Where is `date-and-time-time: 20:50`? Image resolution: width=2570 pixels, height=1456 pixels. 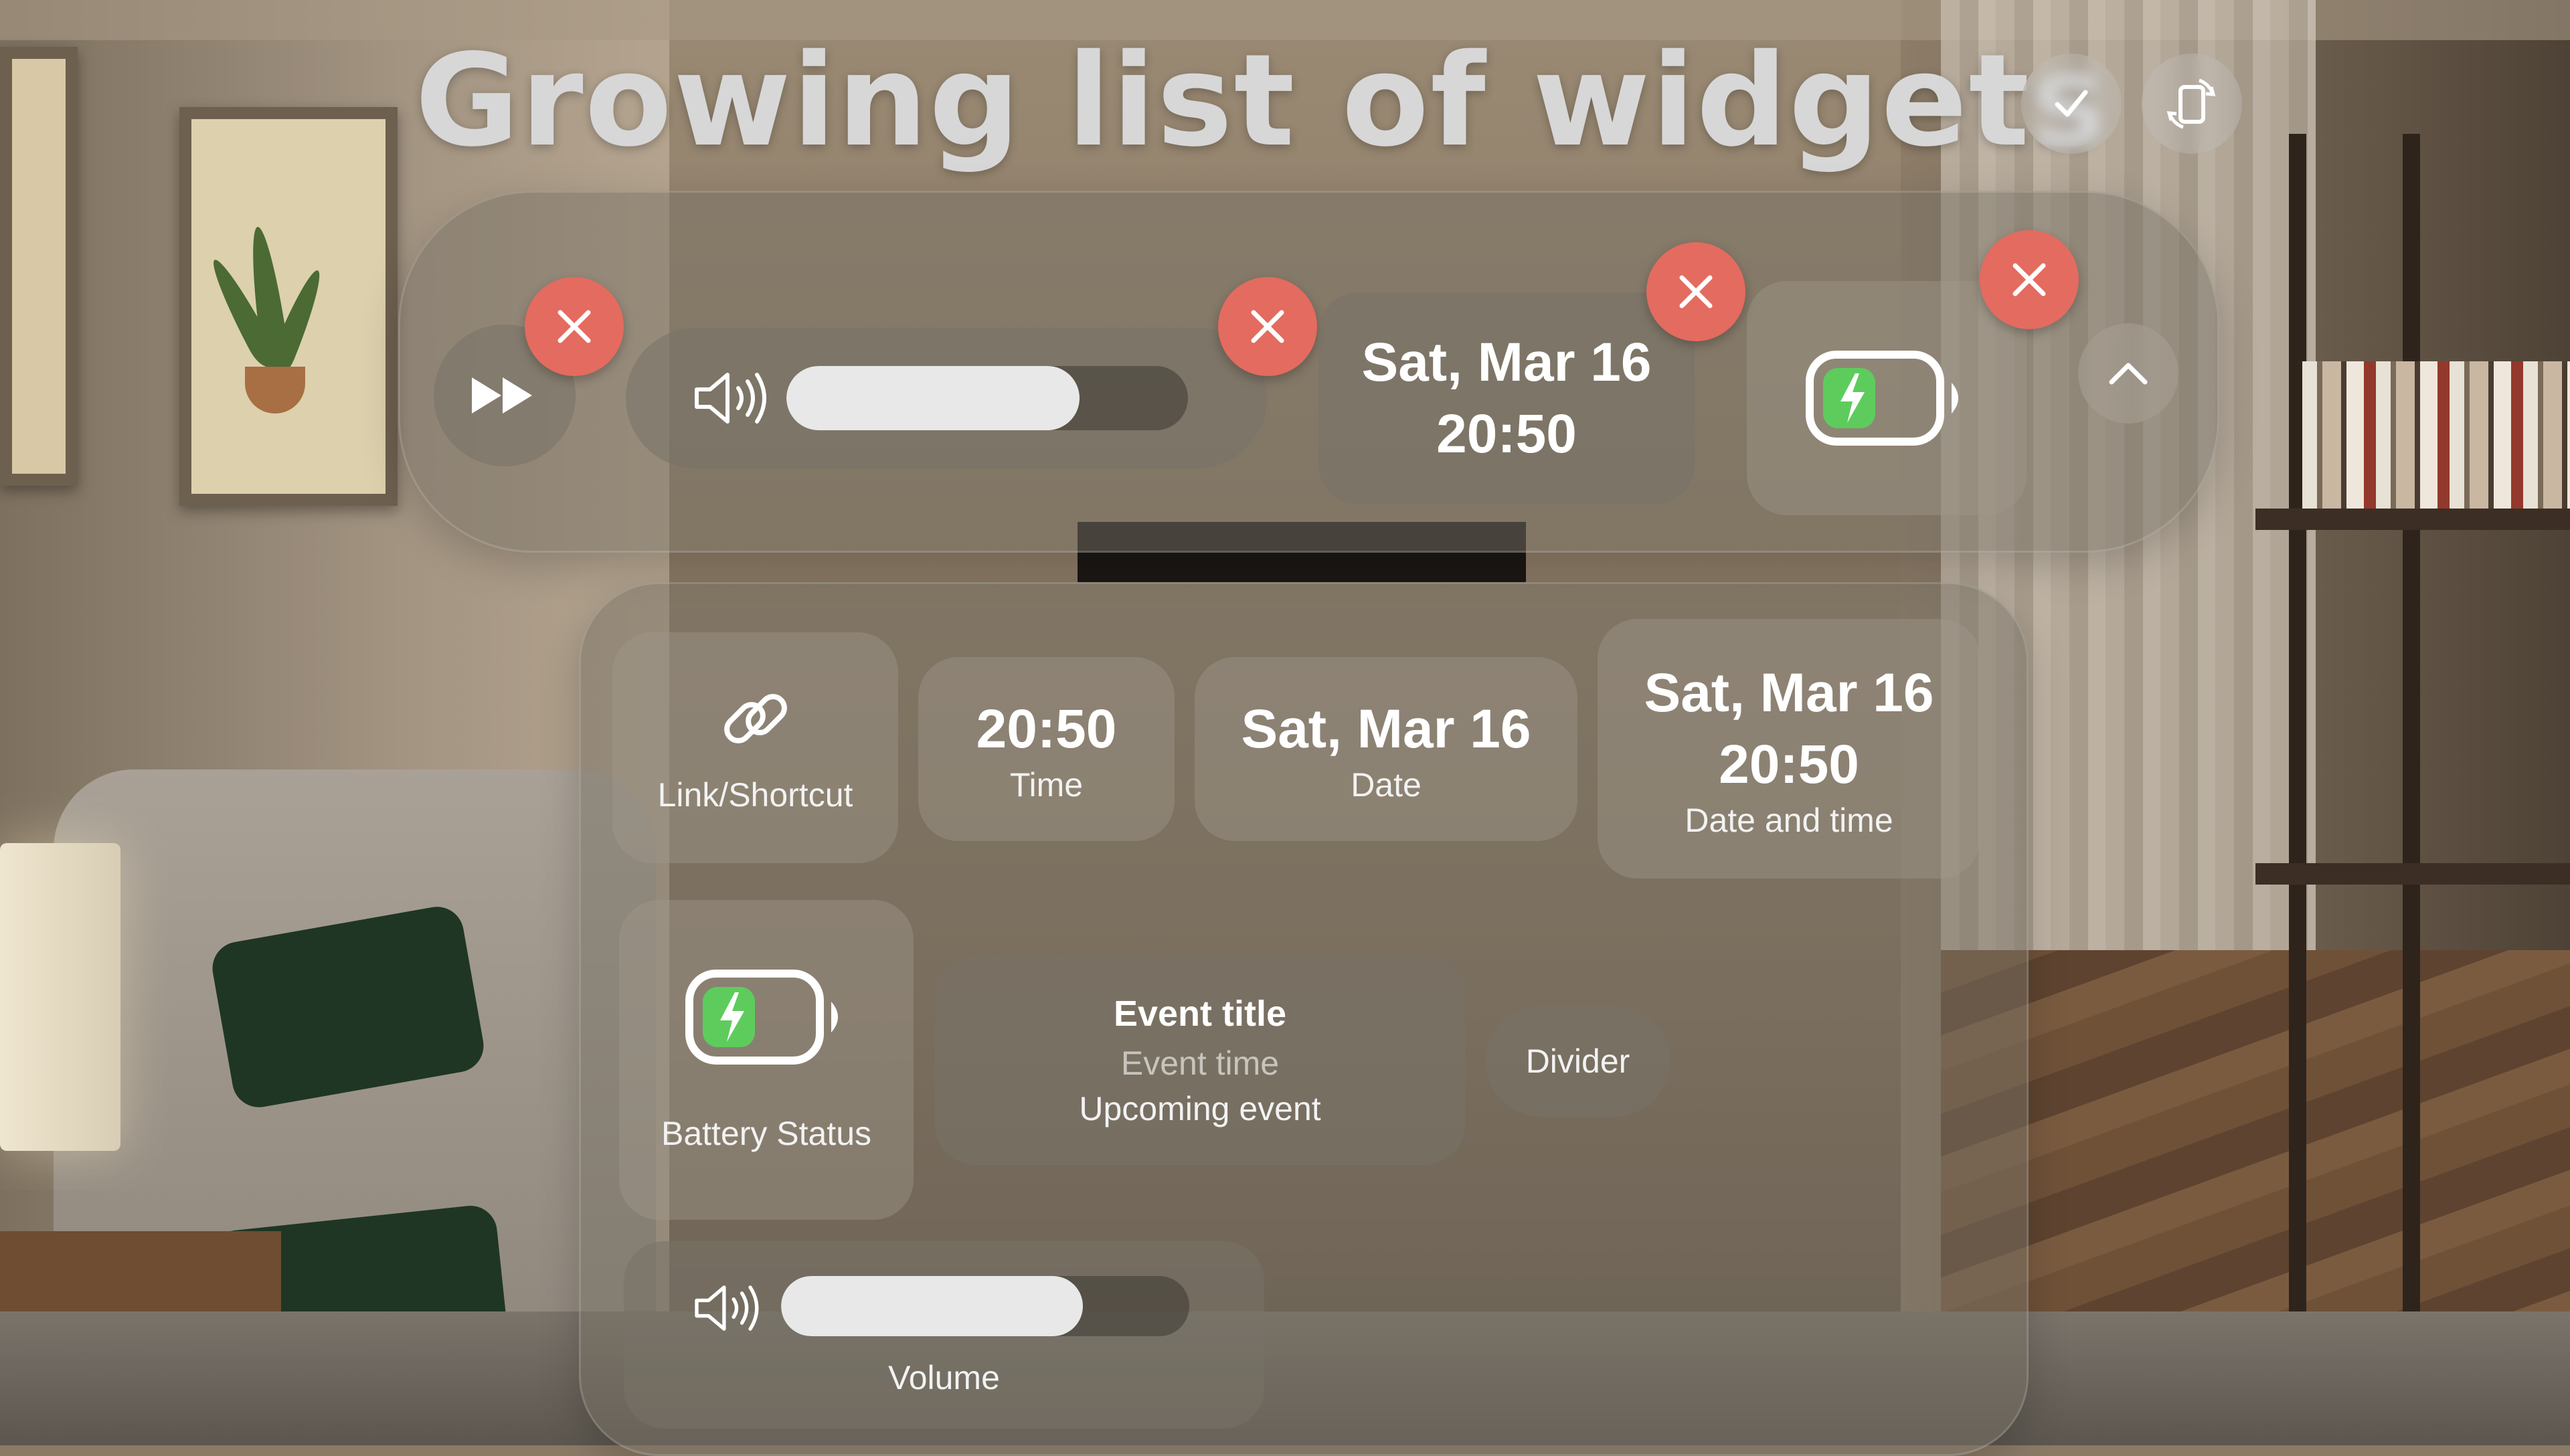
date-and-time-time: 20:50 is located at coordinates (1789, 764).